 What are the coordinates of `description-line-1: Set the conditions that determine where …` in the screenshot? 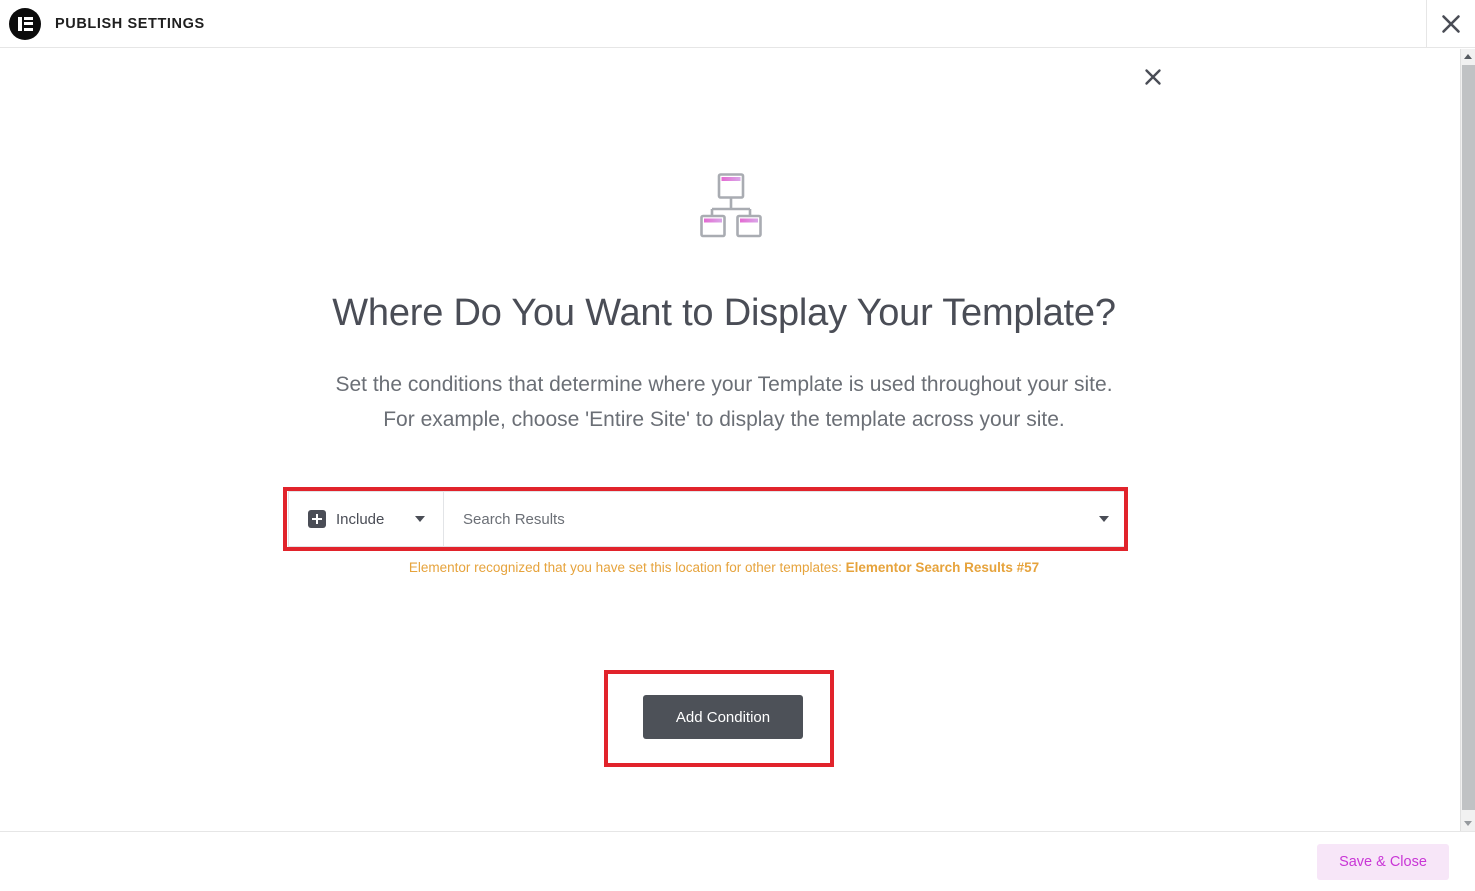 It's located at (724, 384).